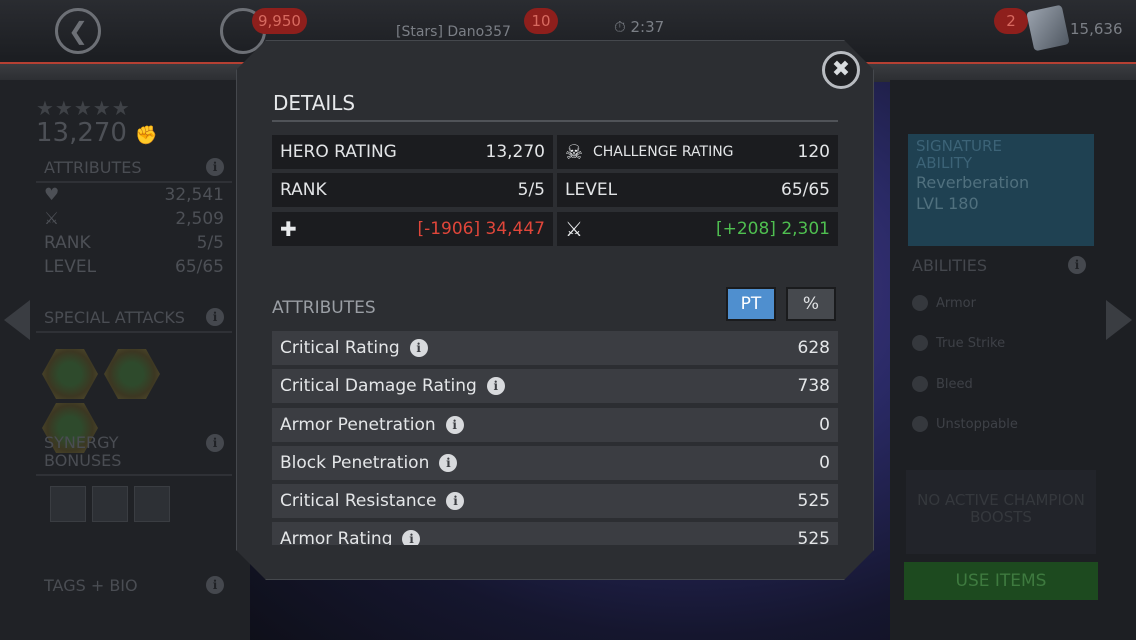 Image resolution: width=1136 pixels, height=640 pixels. I want to click on crystal-icon, so click(1048, 28).